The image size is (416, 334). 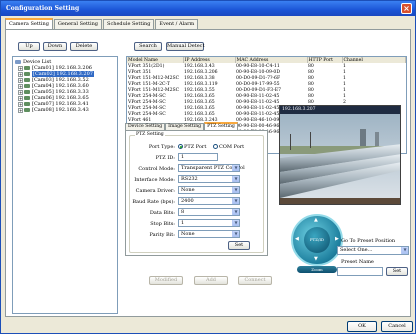 I want to click on port-type-options: PTZ Port COM Port, so click(x=211, y=147).